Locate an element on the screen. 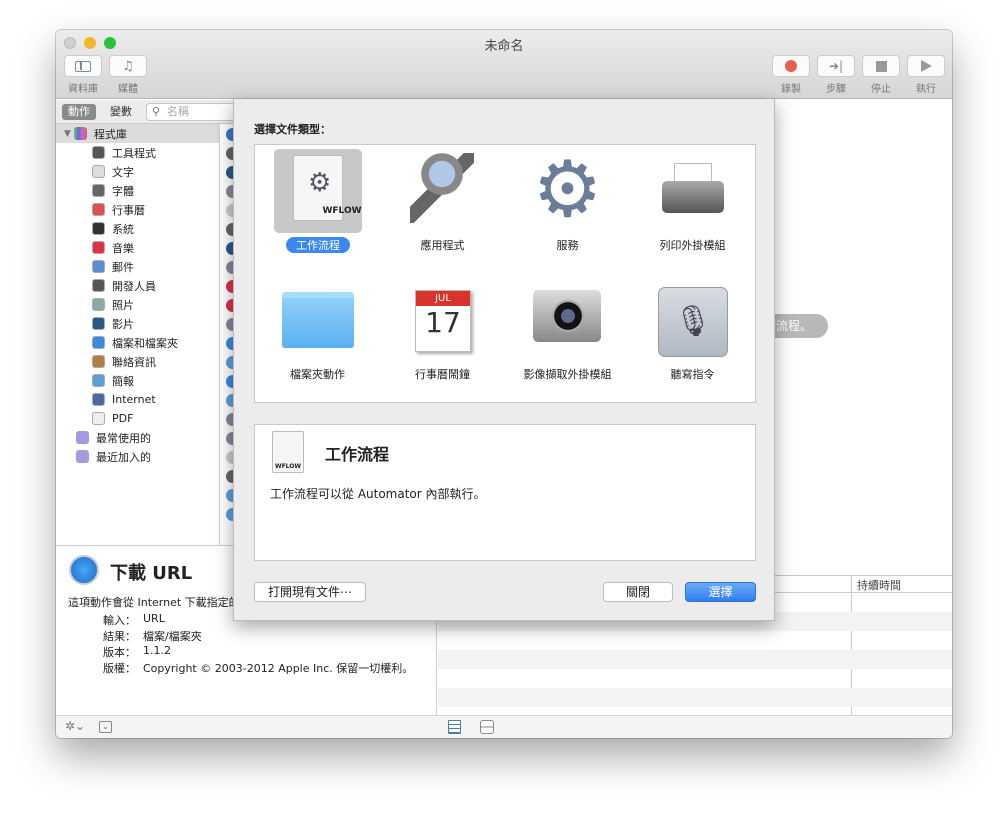  tab-actions: 動作 is located at coordinates (79, 112).